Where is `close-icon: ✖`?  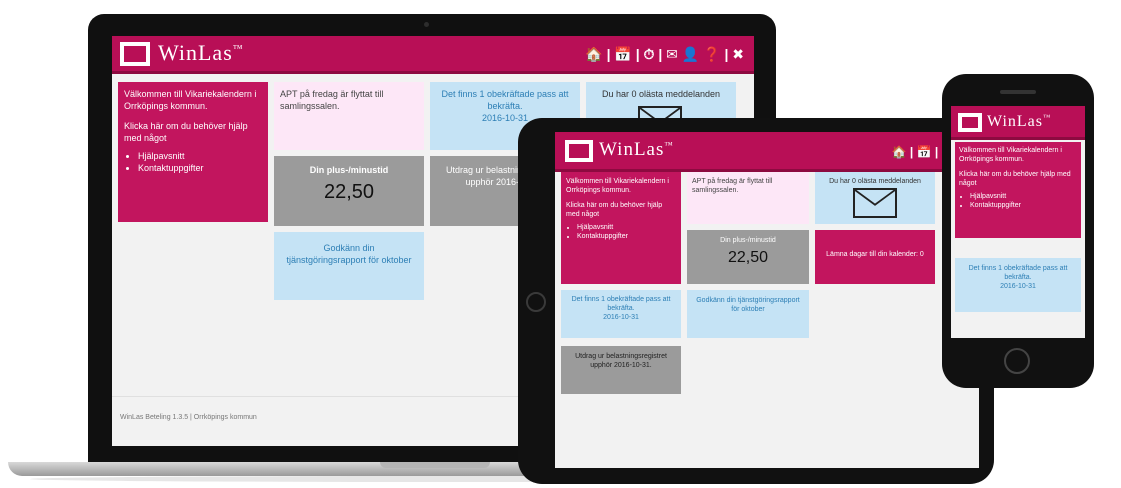 close-icon: ✖ is located at coordinates (738, 54).